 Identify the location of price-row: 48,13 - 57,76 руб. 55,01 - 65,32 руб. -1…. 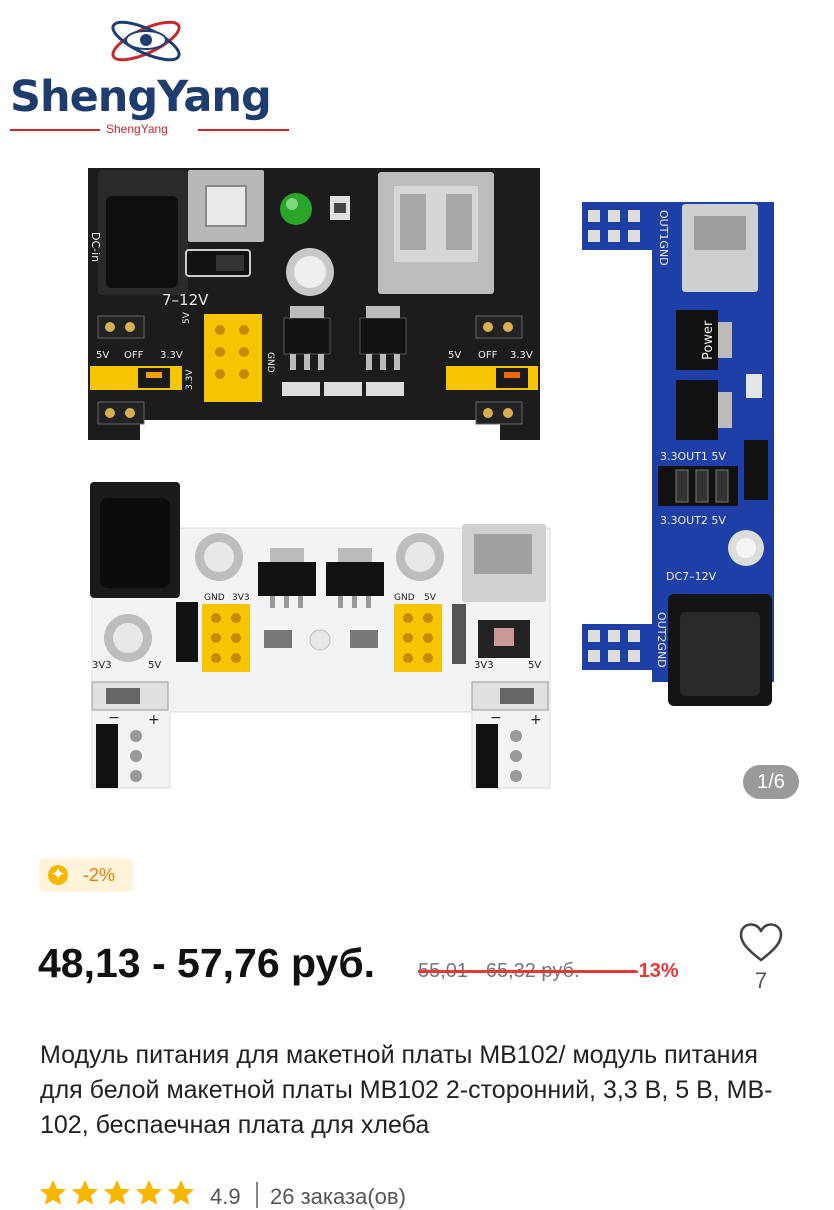
(388, 965).